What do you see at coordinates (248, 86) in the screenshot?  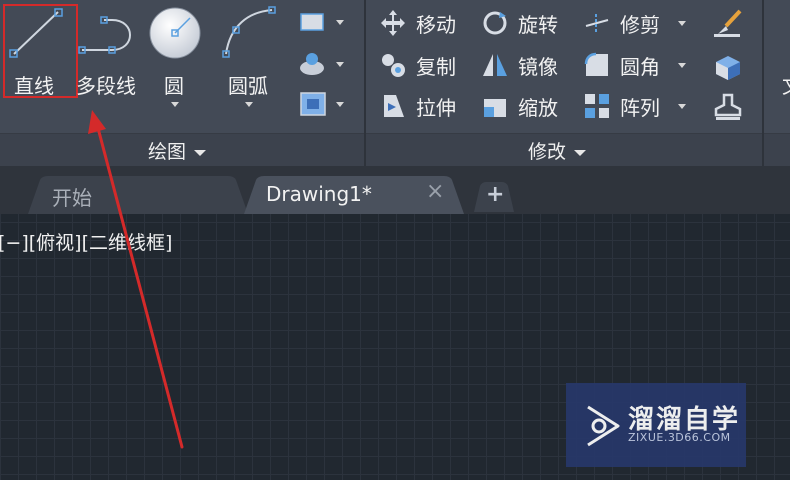 I see `arc-tool-label: 圆弧` at bounding box center [248, 86].